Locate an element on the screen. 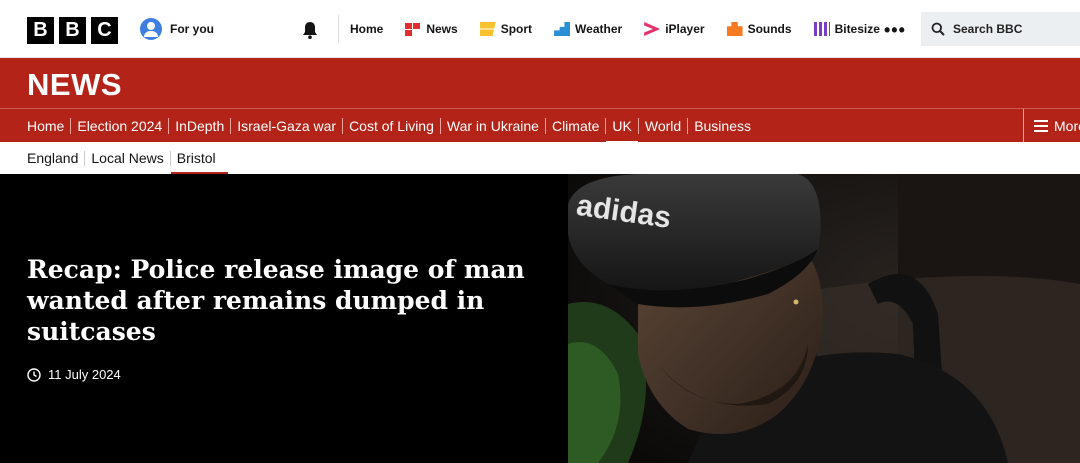 The image size is (1080, 463). article-date-text: 11 July 2024 is located at coordinates (84, 374).